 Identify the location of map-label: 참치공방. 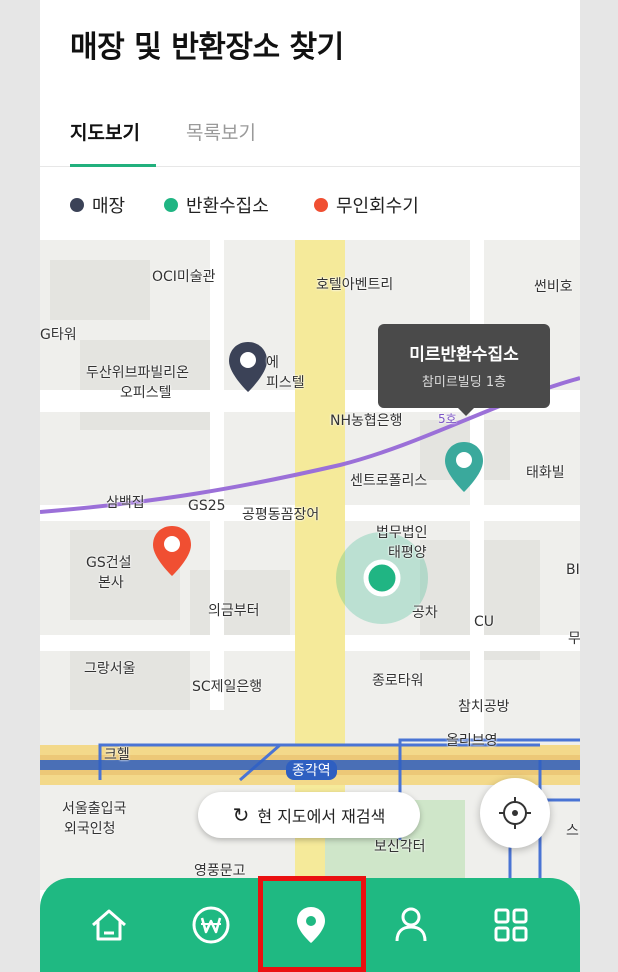
(484, 707).